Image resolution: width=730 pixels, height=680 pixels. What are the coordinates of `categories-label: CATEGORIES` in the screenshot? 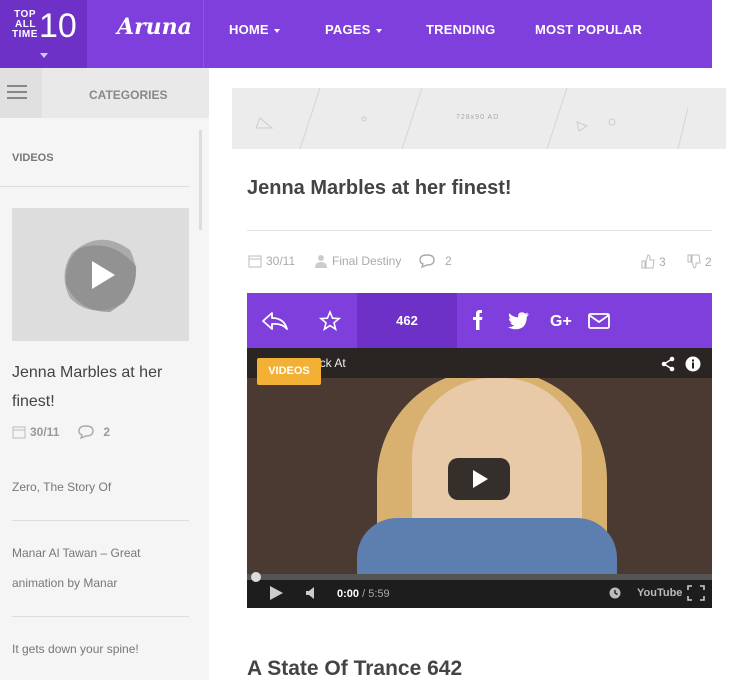 It's located at (128, 95).